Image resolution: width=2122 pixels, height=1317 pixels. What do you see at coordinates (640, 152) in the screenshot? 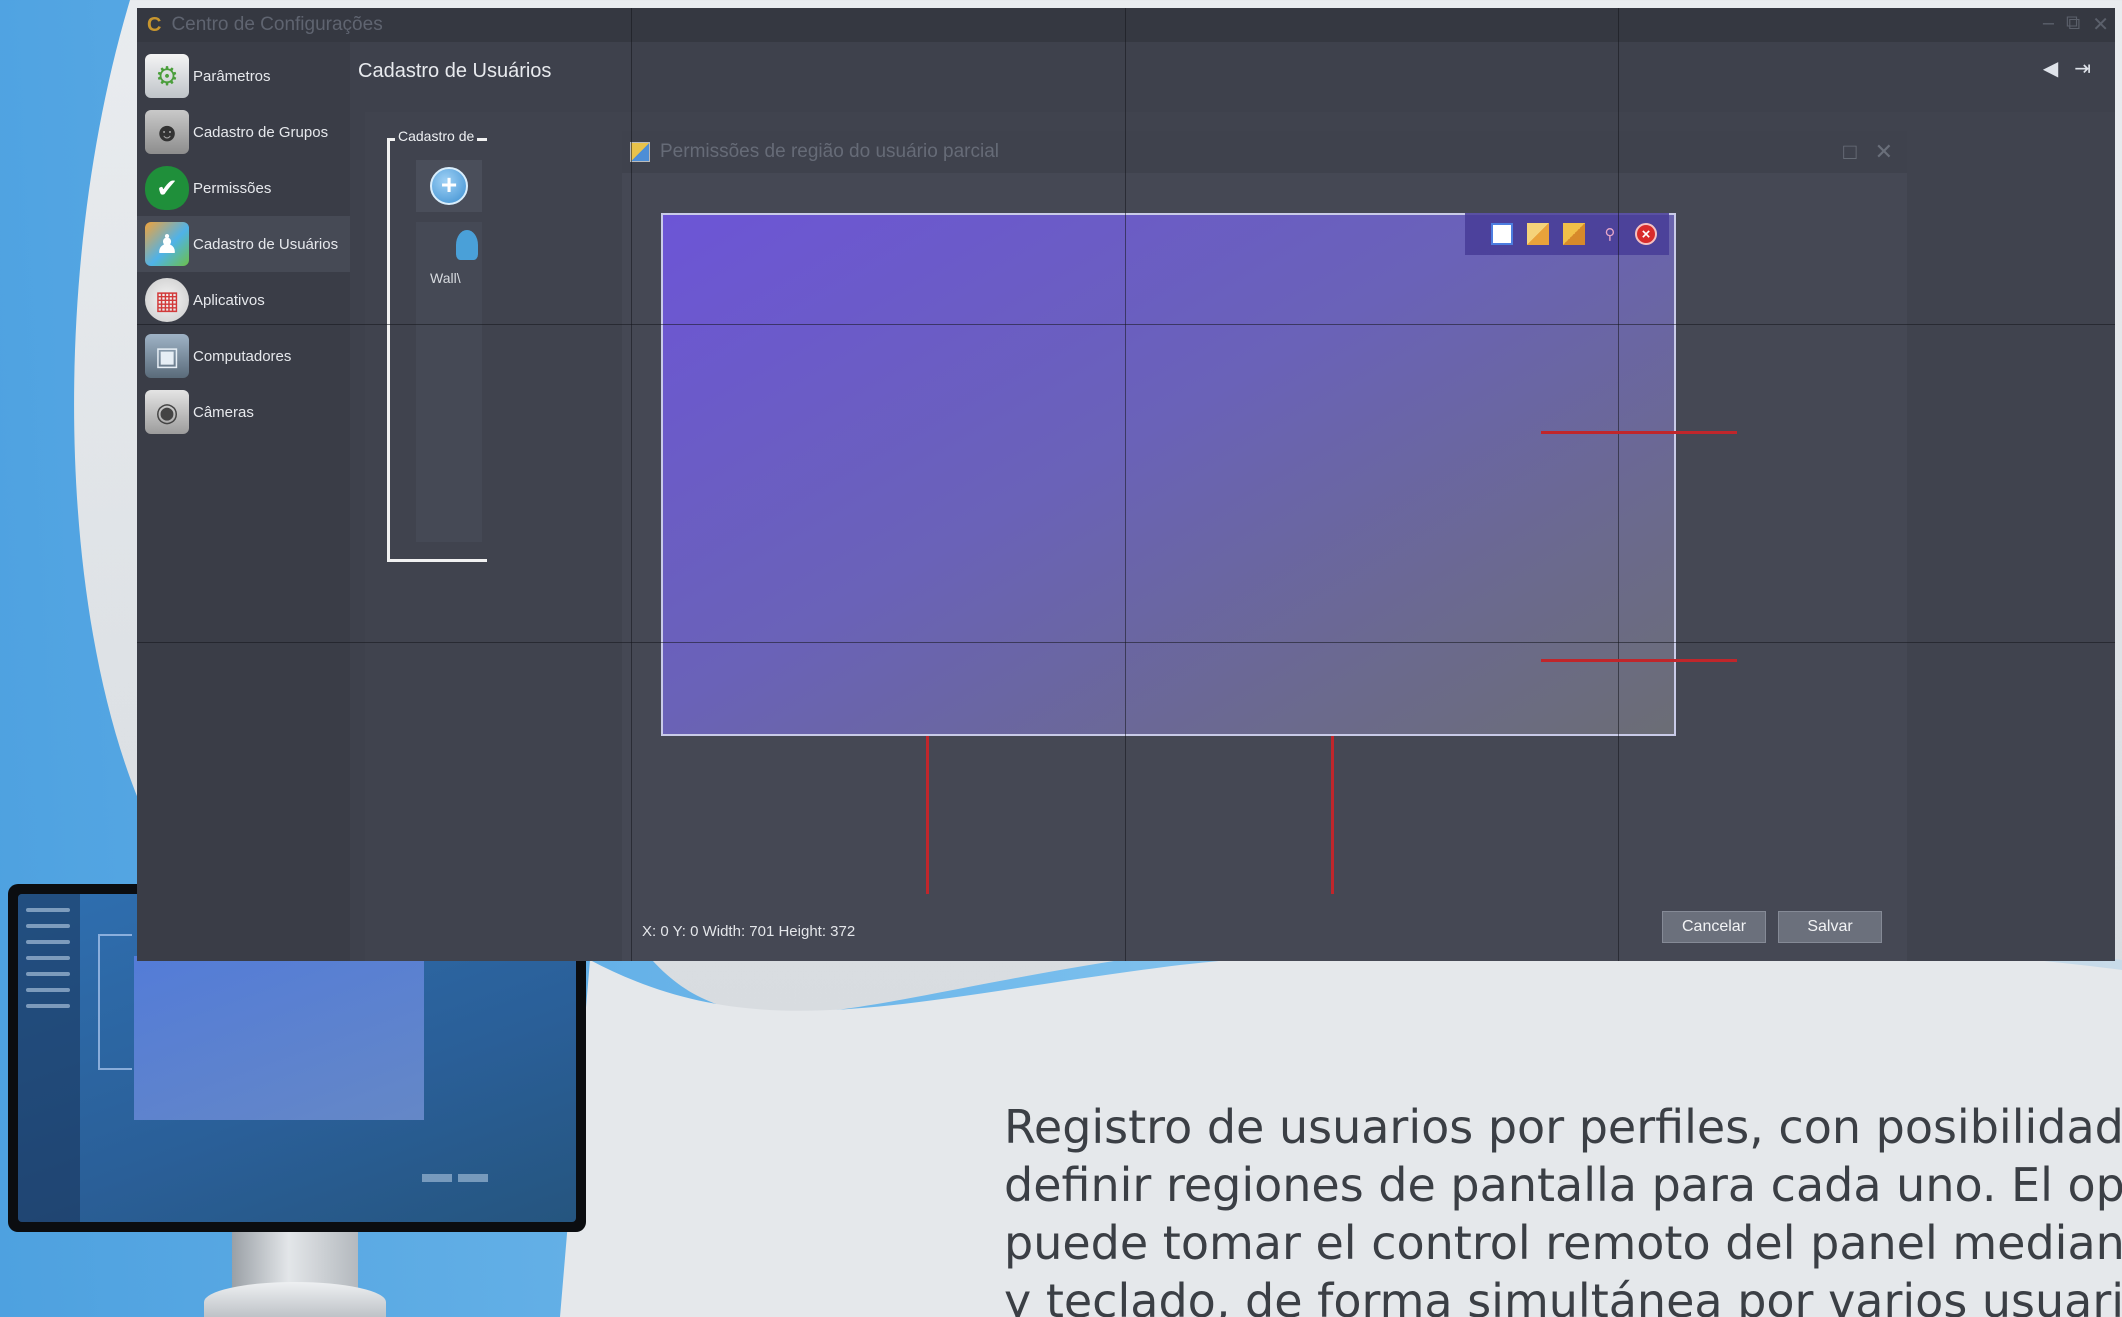
I see `dialog-app-icon` at bounding box center [640, 152].